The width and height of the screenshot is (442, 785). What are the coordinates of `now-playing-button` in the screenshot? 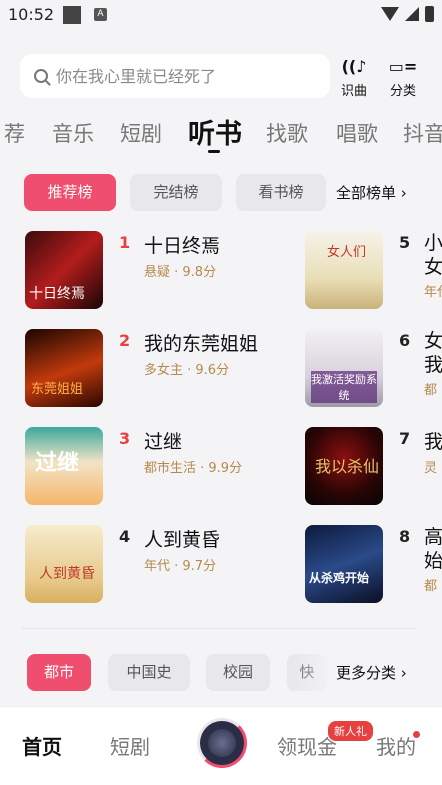 It's located at (222, 743).